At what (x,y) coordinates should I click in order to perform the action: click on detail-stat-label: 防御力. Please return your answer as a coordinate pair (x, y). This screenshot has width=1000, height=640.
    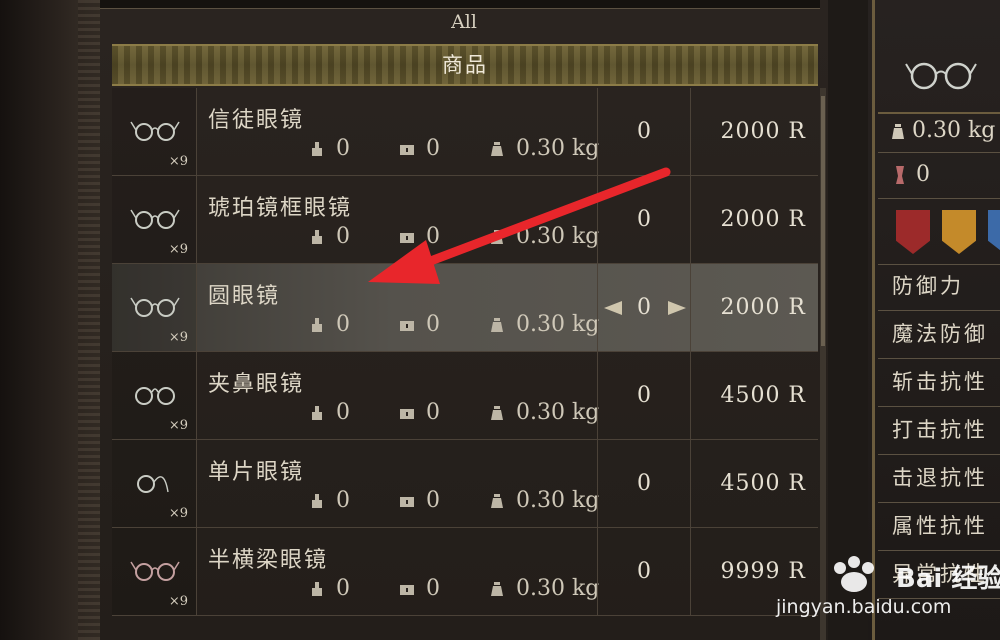
    Looking at the image, I should click on (928, 286).